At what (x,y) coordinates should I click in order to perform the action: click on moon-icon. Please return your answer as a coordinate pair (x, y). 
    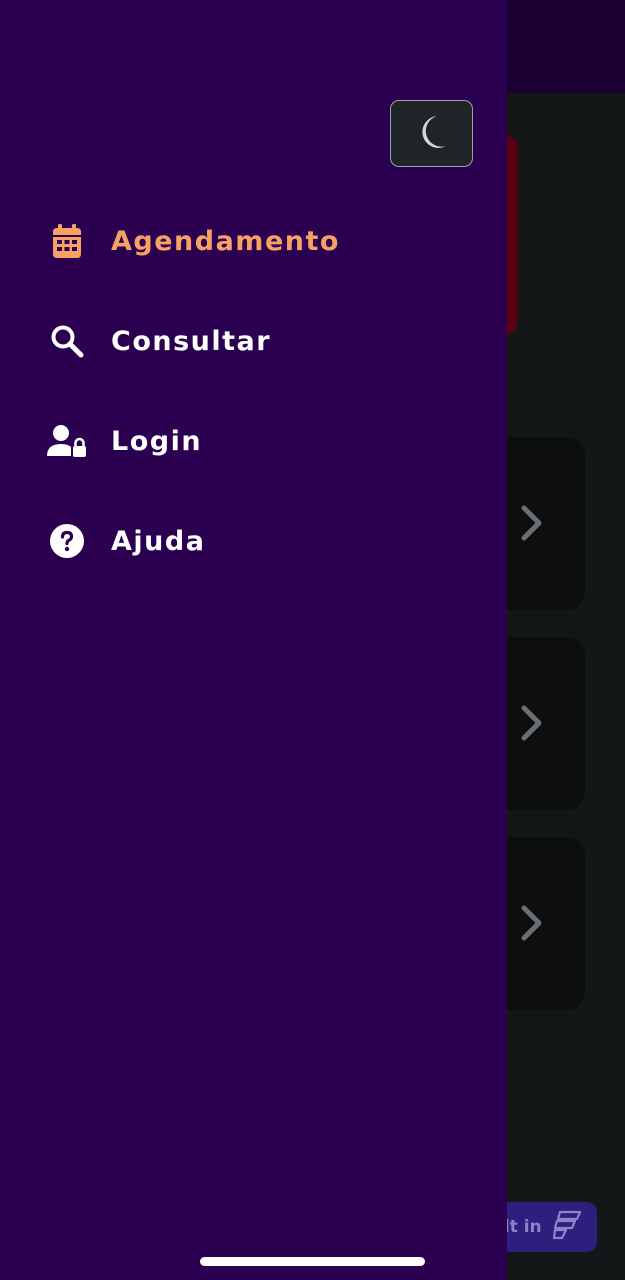
    Looking at the image, I should click on (432, 134).